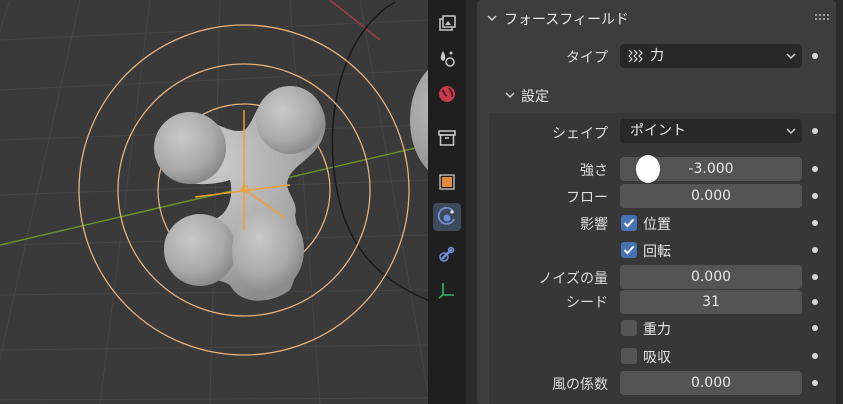 The height and width of the screenshot is (404, 843). What do you see at coordinates (587, 58) in the screenshot?
I see `type-label: タイプ` at bounding box center [587, 58].